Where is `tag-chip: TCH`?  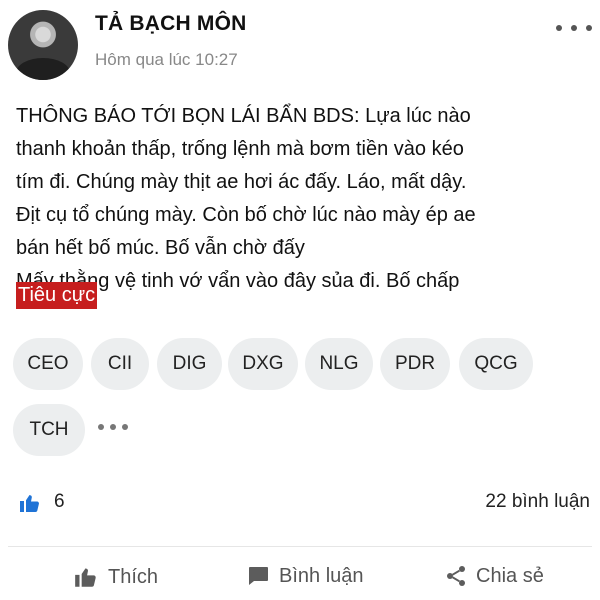
tag-chip: TCH is located at coordinates (49, 430).